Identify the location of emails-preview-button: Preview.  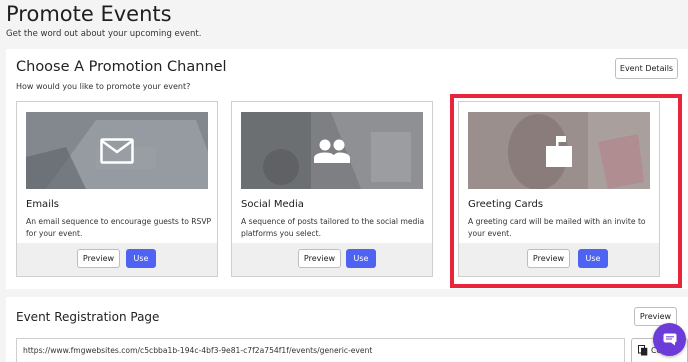
(98, 258).